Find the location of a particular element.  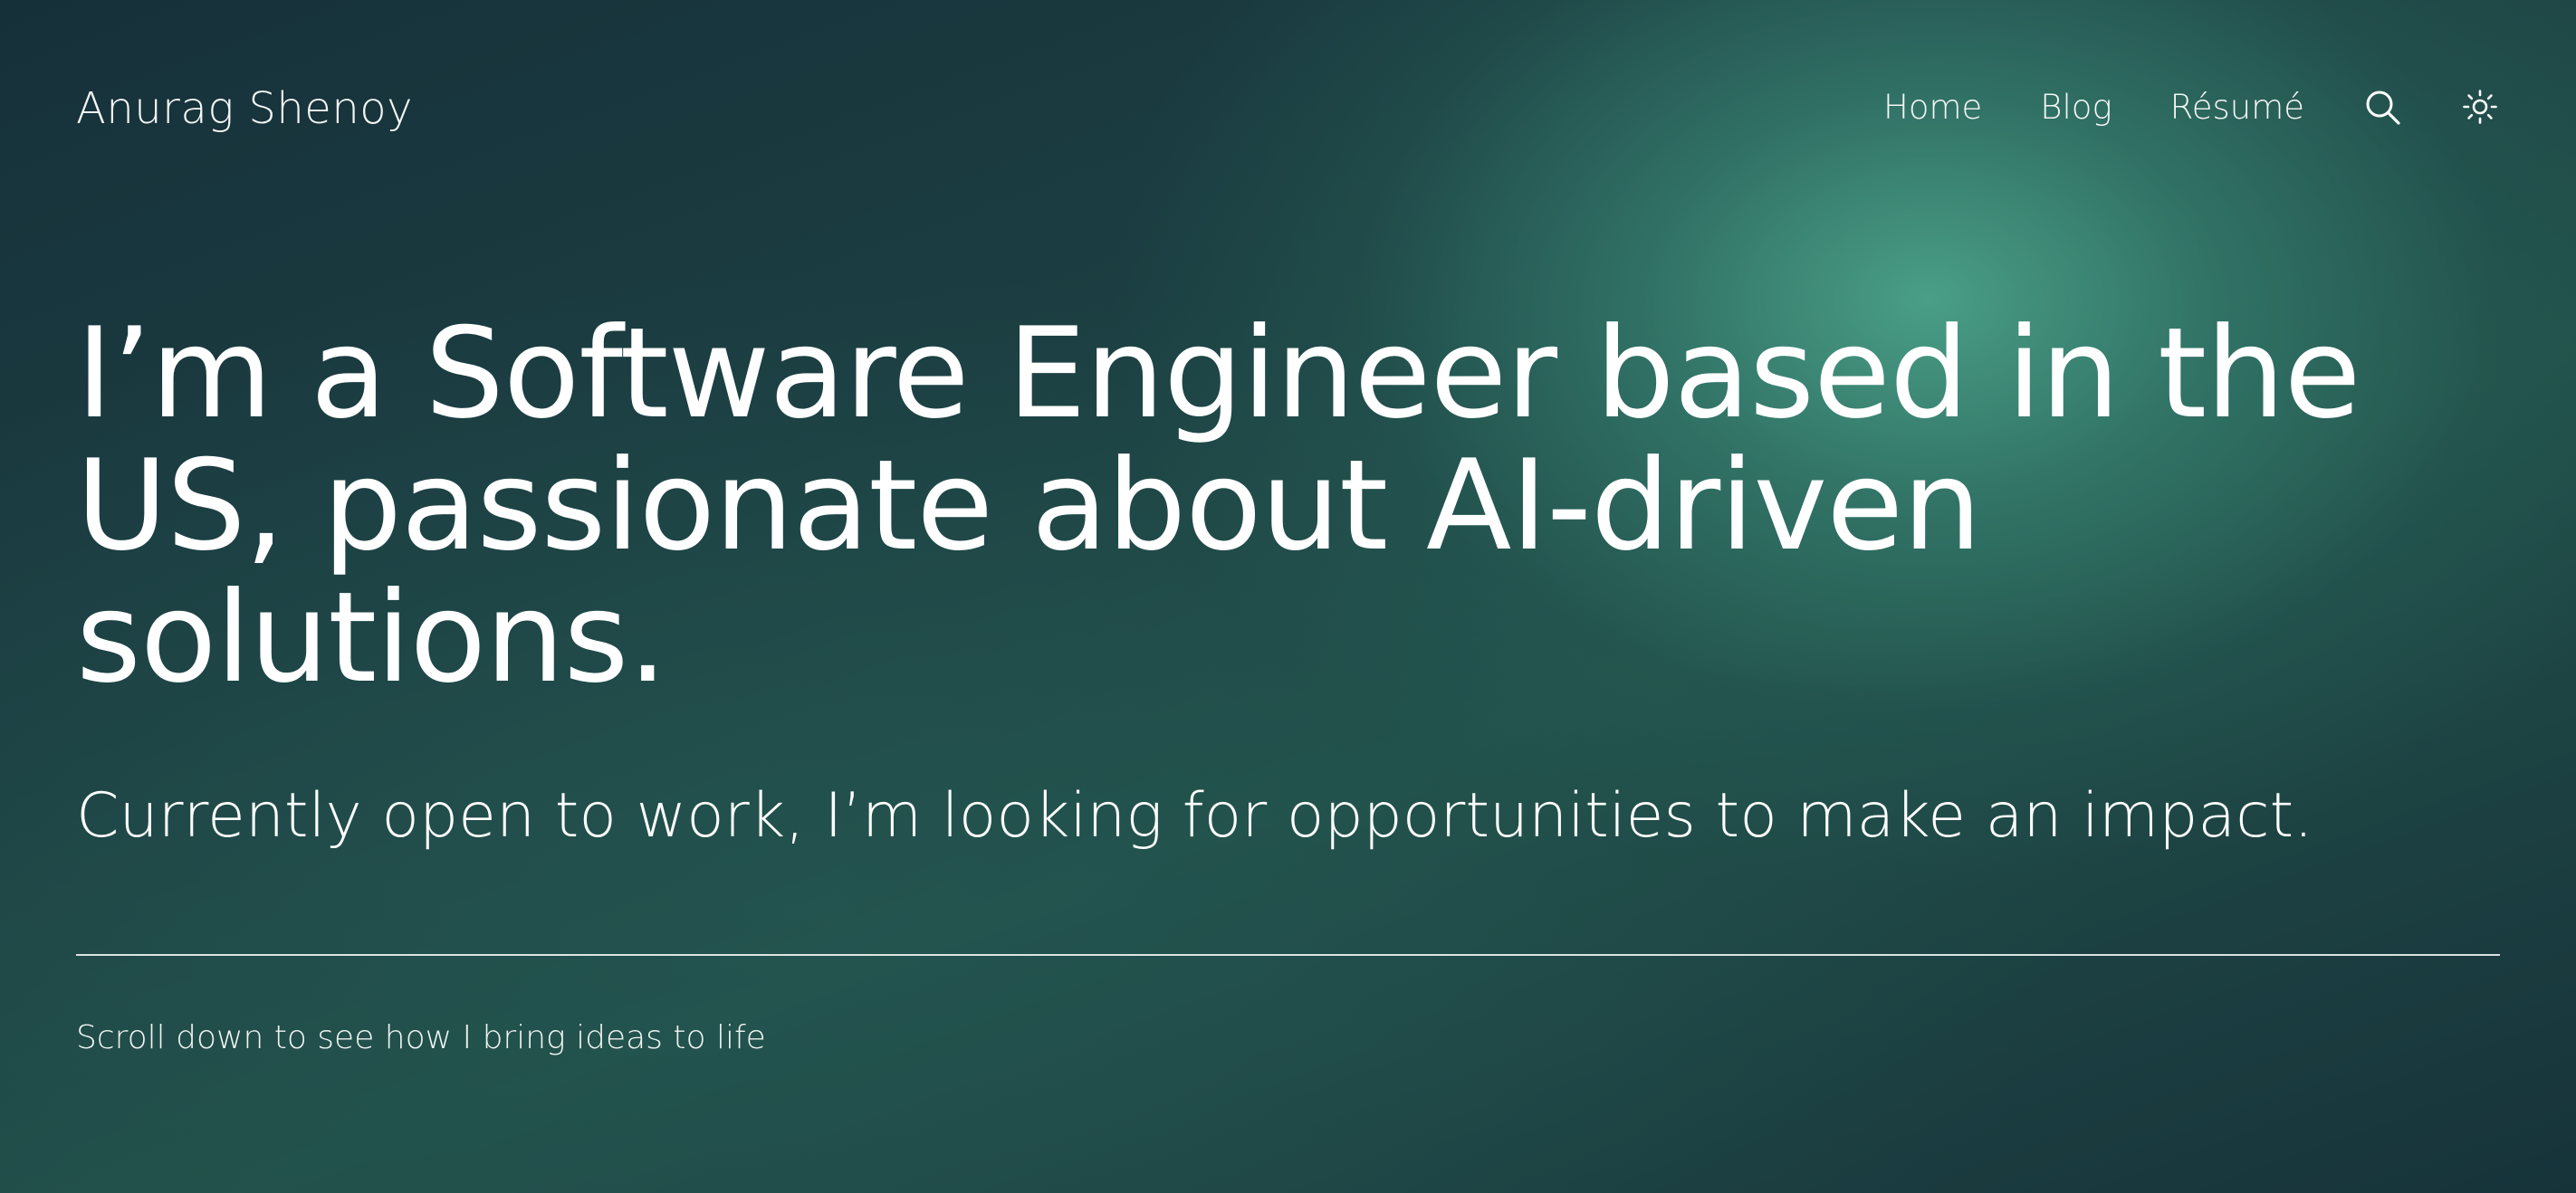

hero-divider is located at coordinates (1288, 955).